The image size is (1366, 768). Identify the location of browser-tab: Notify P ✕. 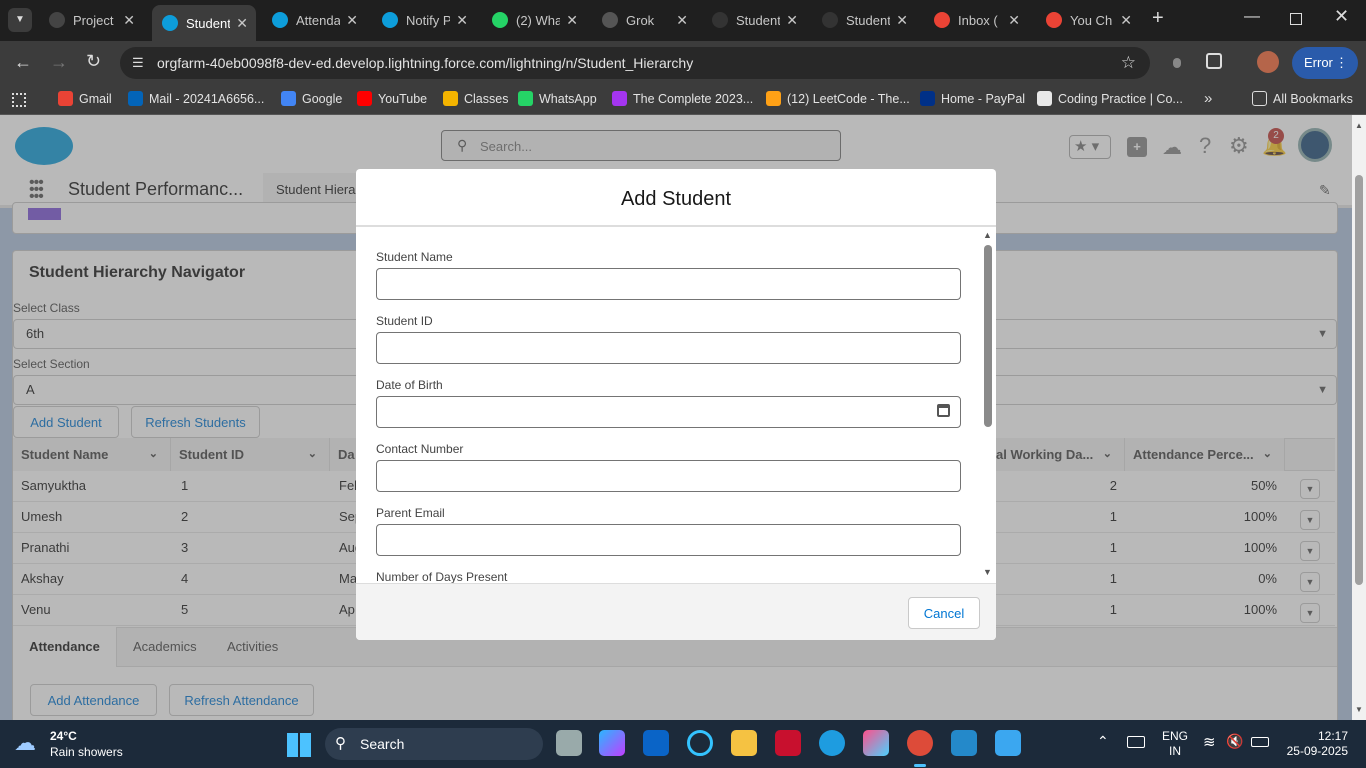
(424, 20).